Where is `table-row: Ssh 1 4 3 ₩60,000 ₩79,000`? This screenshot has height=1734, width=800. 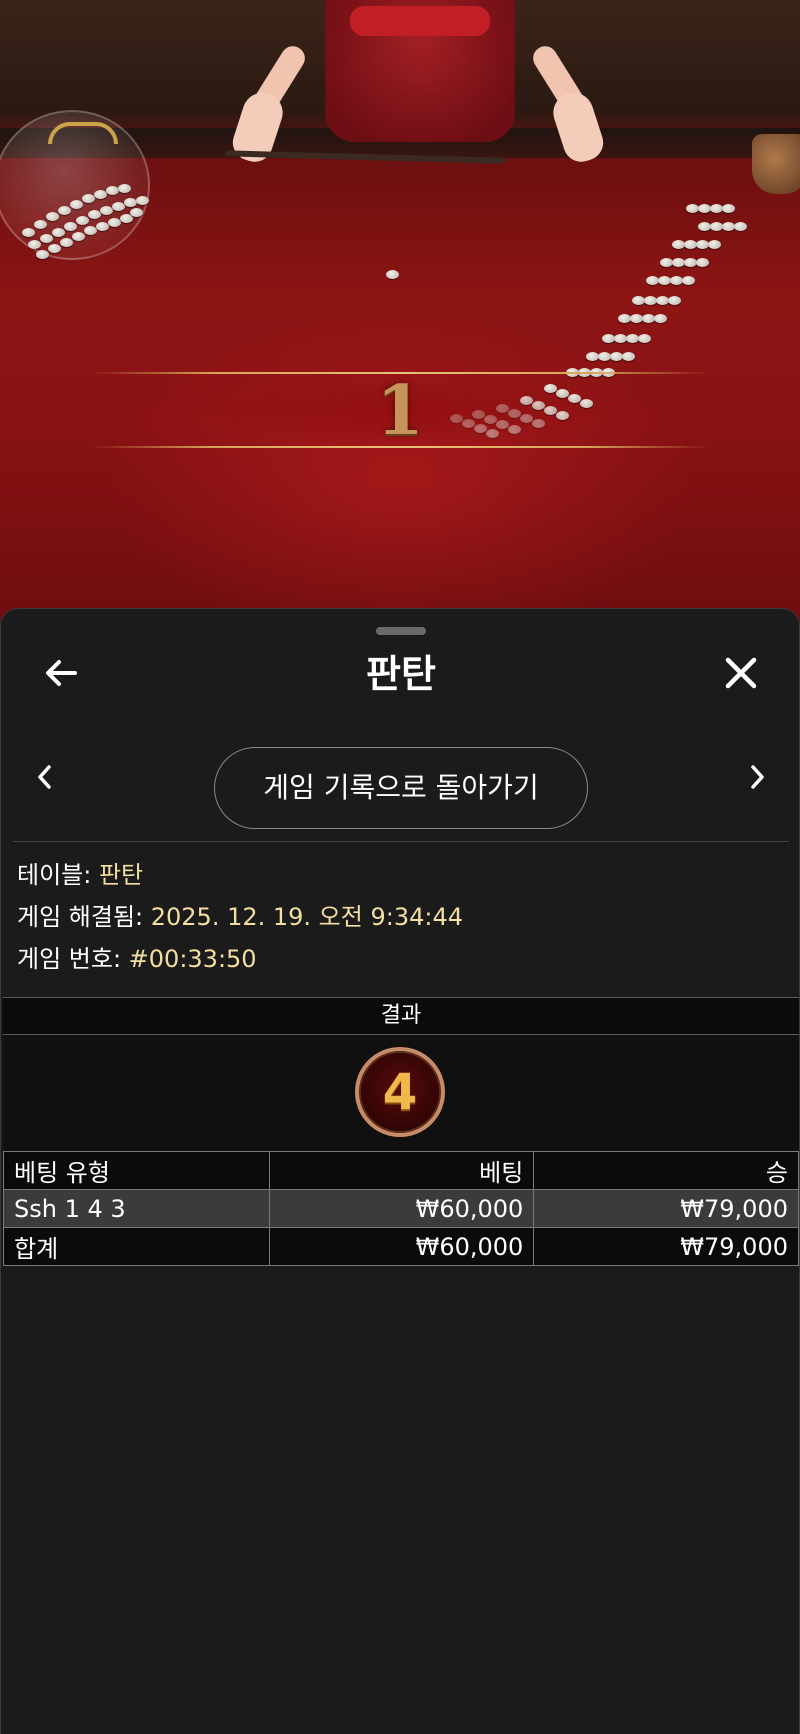 table-row: Ssh 1 4 3 ₩60,000 ₩79,000 is located at coordinates (401, 1208).